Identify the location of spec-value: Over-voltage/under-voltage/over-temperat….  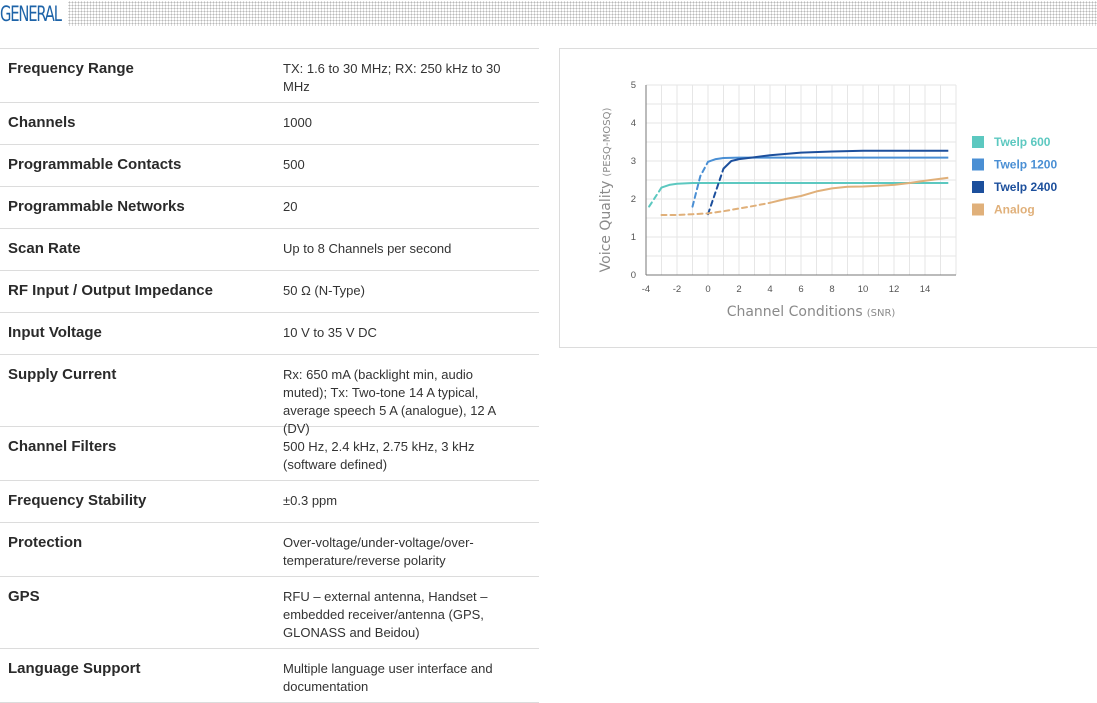
(378, 551).